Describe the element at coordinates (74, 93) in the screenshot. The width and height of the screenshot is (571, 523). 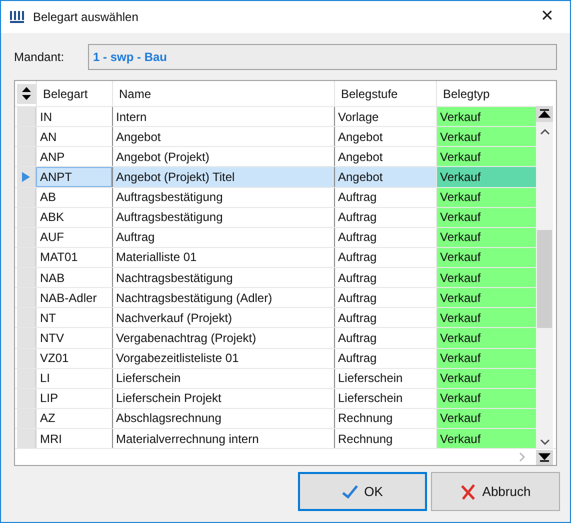
I see `column-header: Belegart` at that location.